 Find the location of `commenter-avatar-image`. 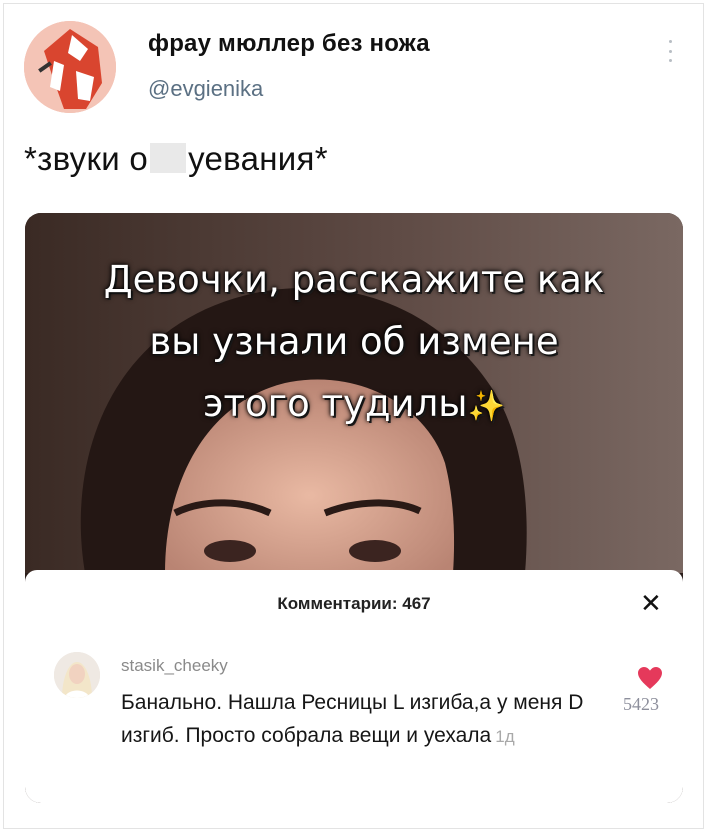

commenter-avatar-image is located at coordinates (77, 675).